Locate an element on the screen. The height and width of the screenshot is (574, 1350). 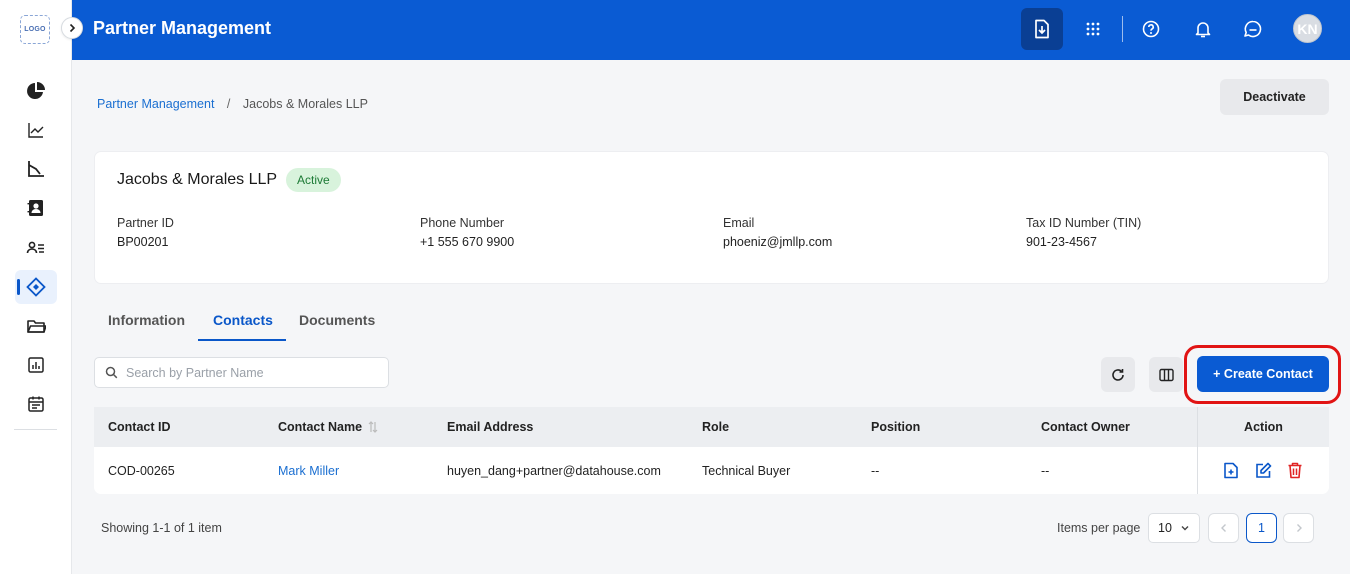
help-icon is located at coordinates (1151, 29).